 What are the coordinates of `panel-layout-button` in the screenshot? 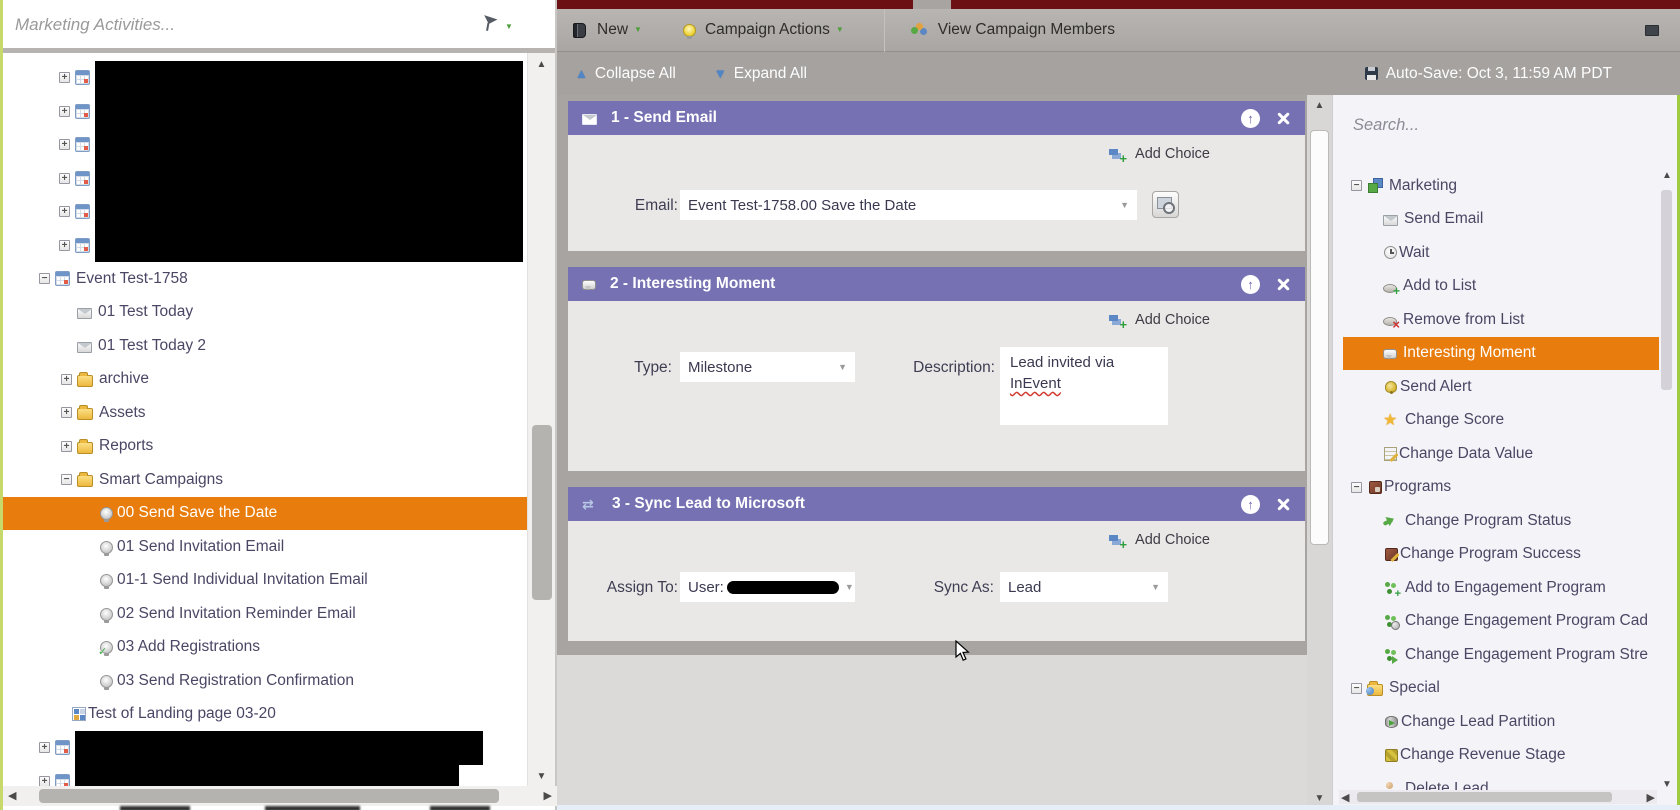 It's located at (1654, 31).